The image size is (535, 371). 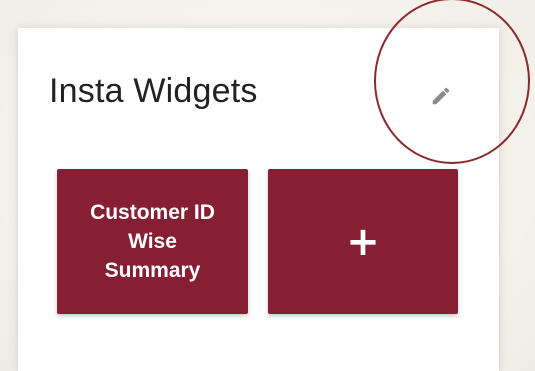 I want to click on plus-icon: +, so click(x=363, y=241).